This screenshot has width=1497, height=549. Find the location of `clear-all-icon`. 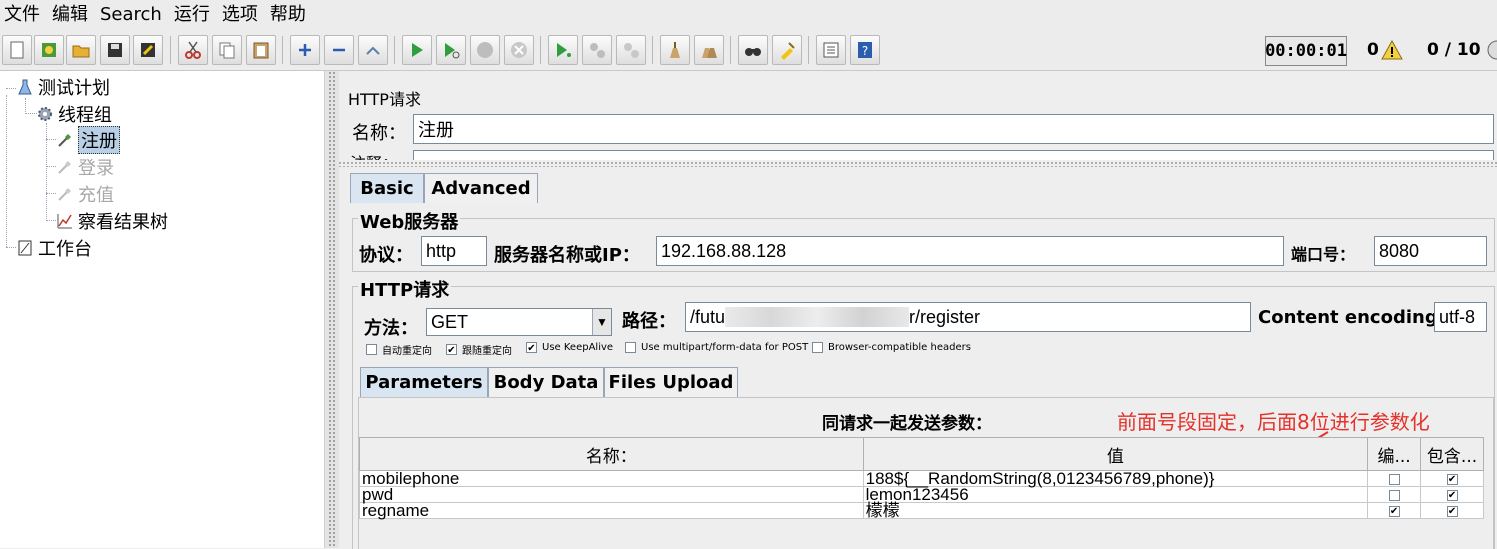

clear-all-icon is located at coordinates (709, 50).